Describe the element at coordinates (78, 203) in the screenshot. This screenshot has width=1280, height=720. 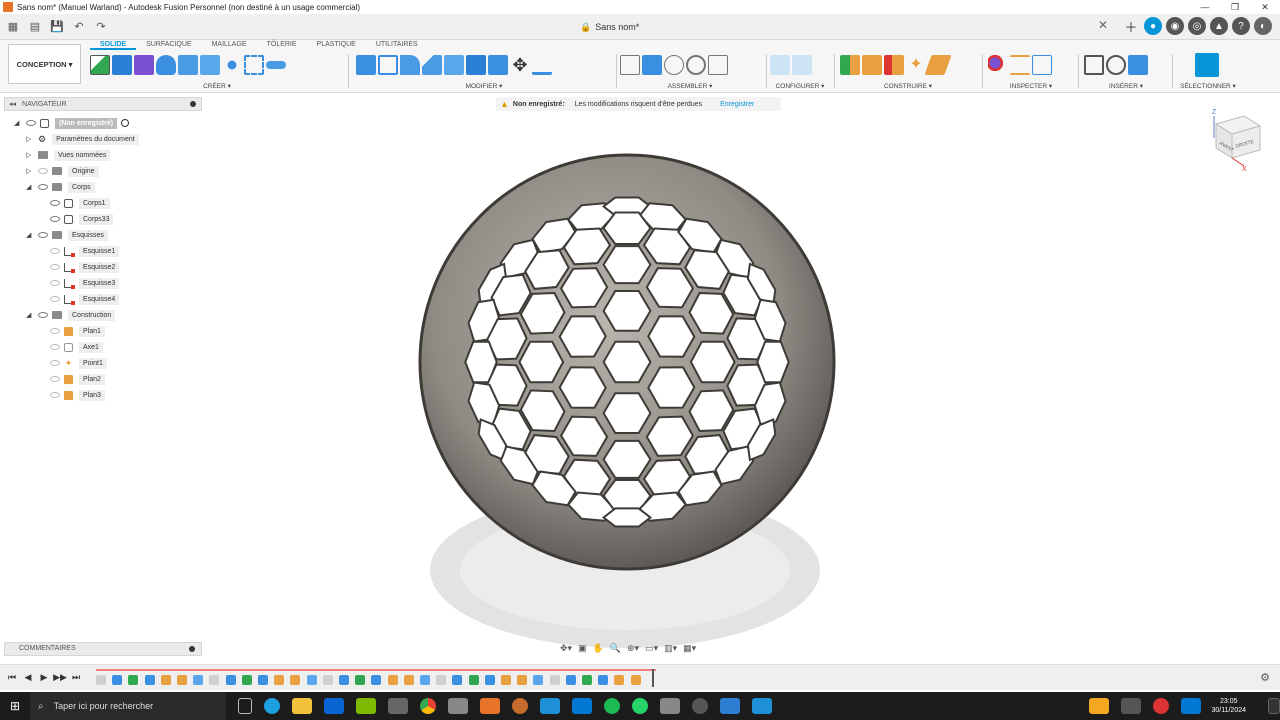
I see `tree-item-body1: Corps1` at that location.